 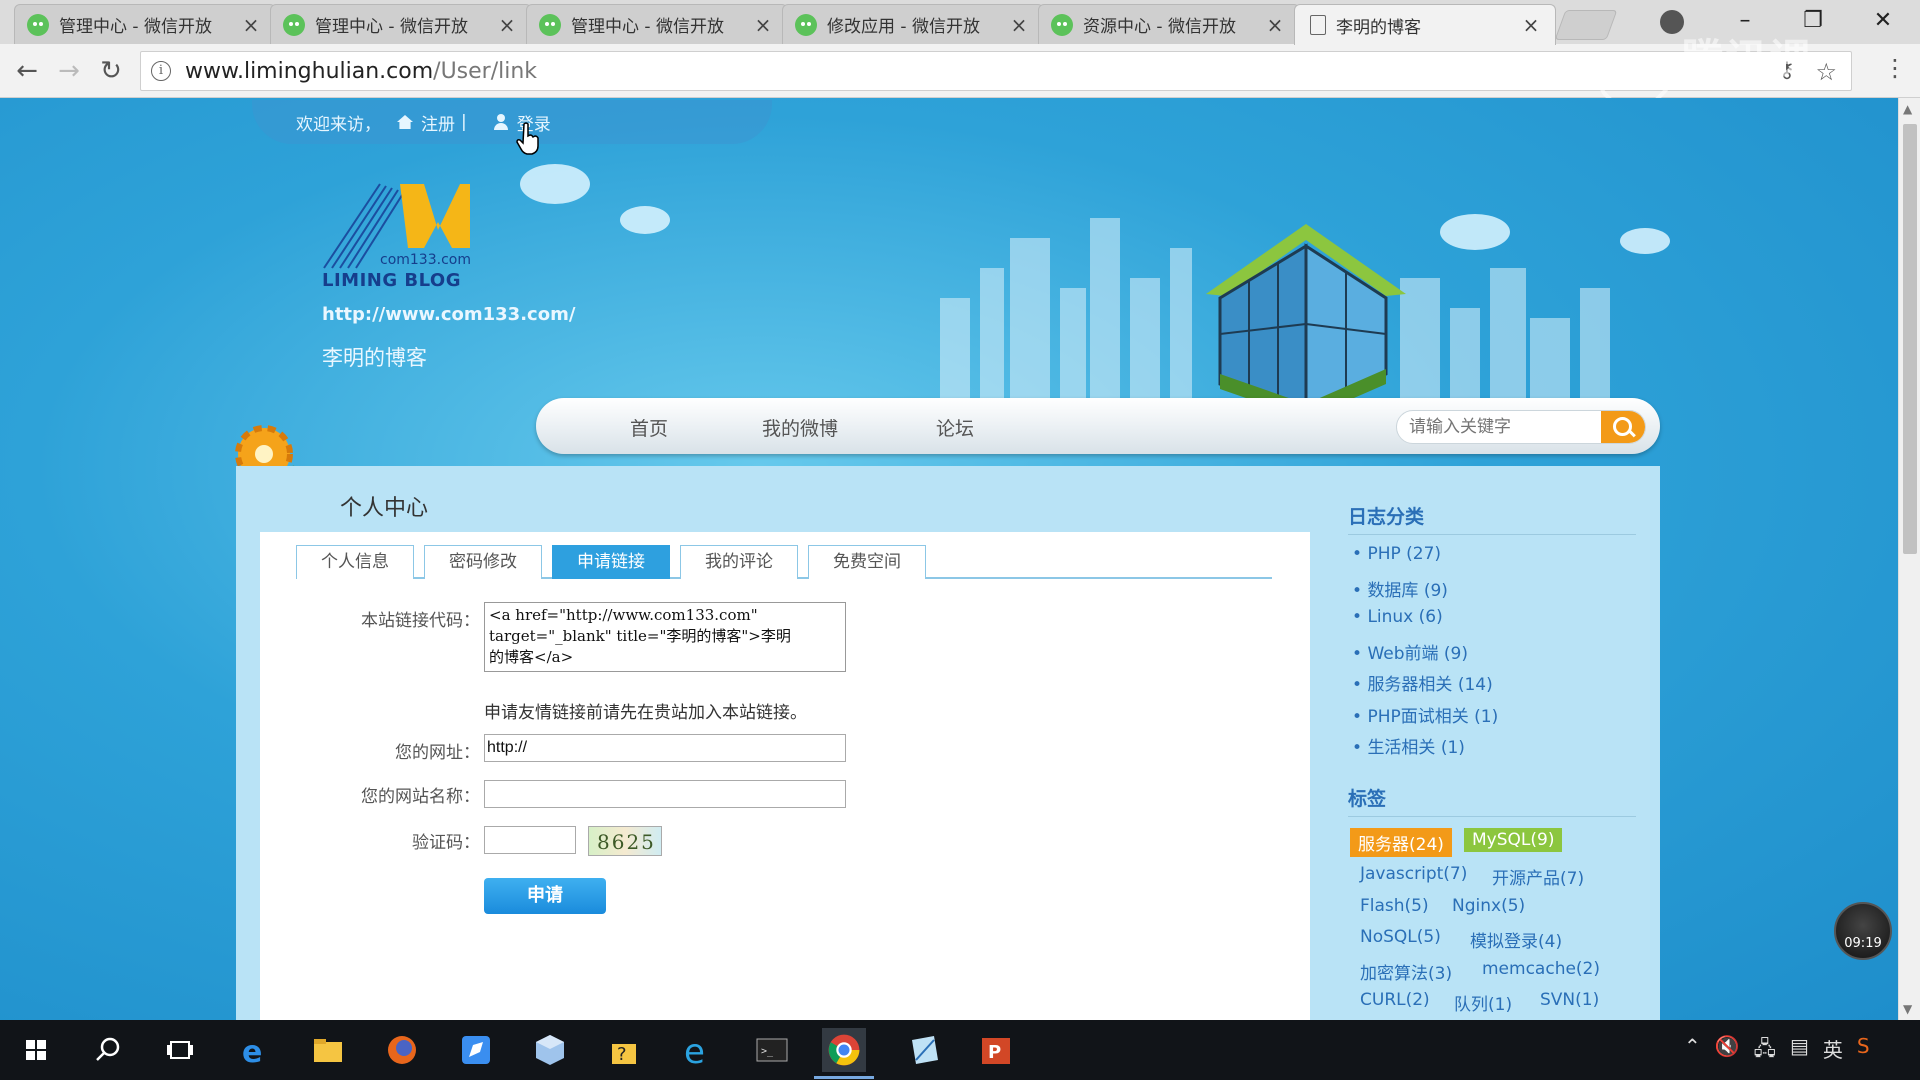 I want to click on nav-item-home: 首页, so click(x=649, y=427).